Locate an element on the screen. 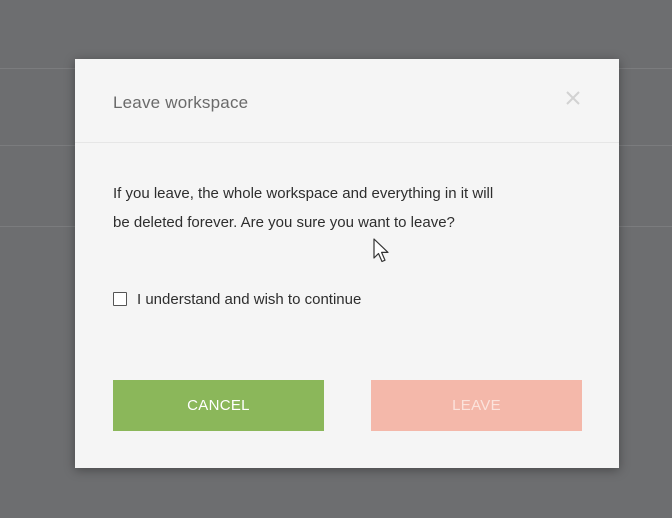 The height and width of the screenshot is (518, 672). close-button is located at coordinates (573, 98).